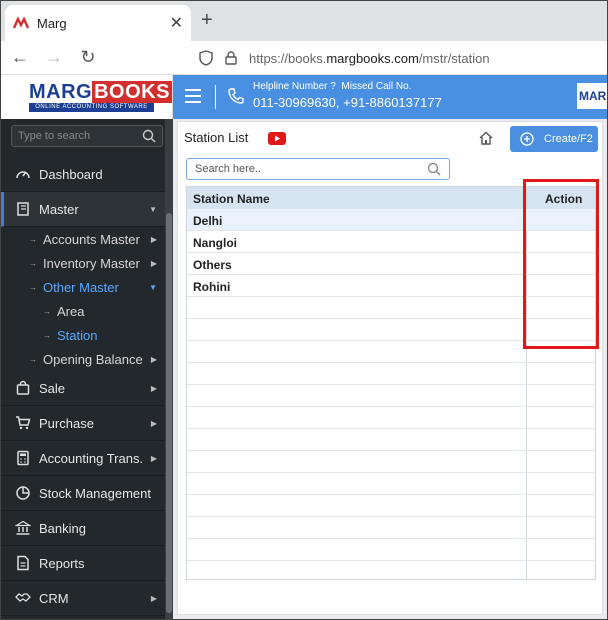  Describe the element at coordinates (23, 527) in the screenshot. I see `bank-icon` at that location.